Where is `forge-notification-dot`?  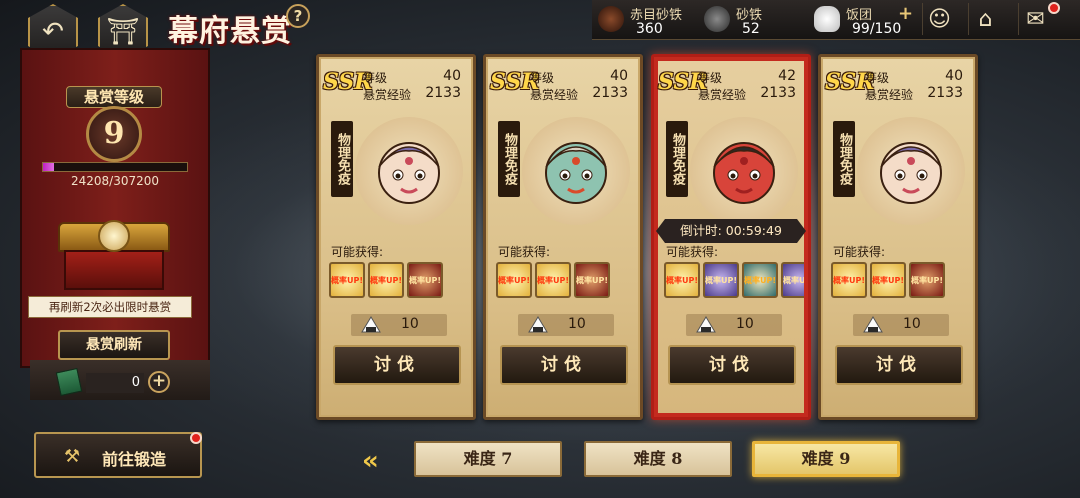 forge-notification-dot is located at coordinates (196, 438).